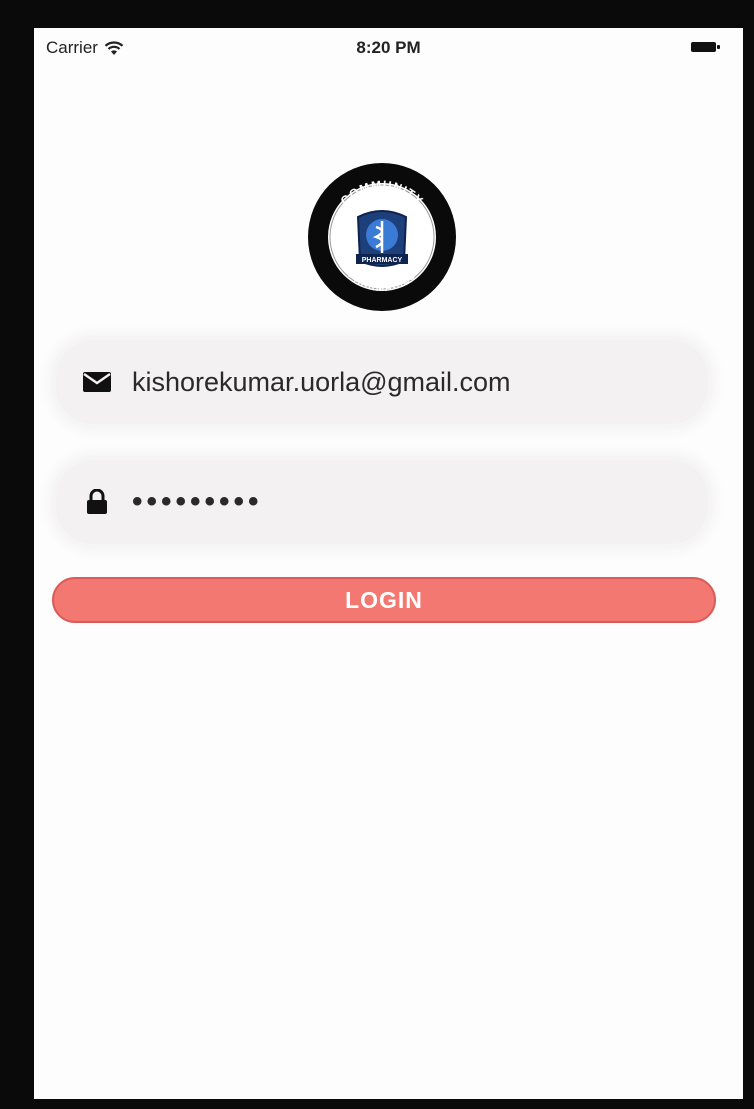 This screenshot has width=754, height=1109. What do you see at coordinates (382, 260) in the screenshot?
I see `logo-center-text: PHARMACY` at bounding box center [382, 260].